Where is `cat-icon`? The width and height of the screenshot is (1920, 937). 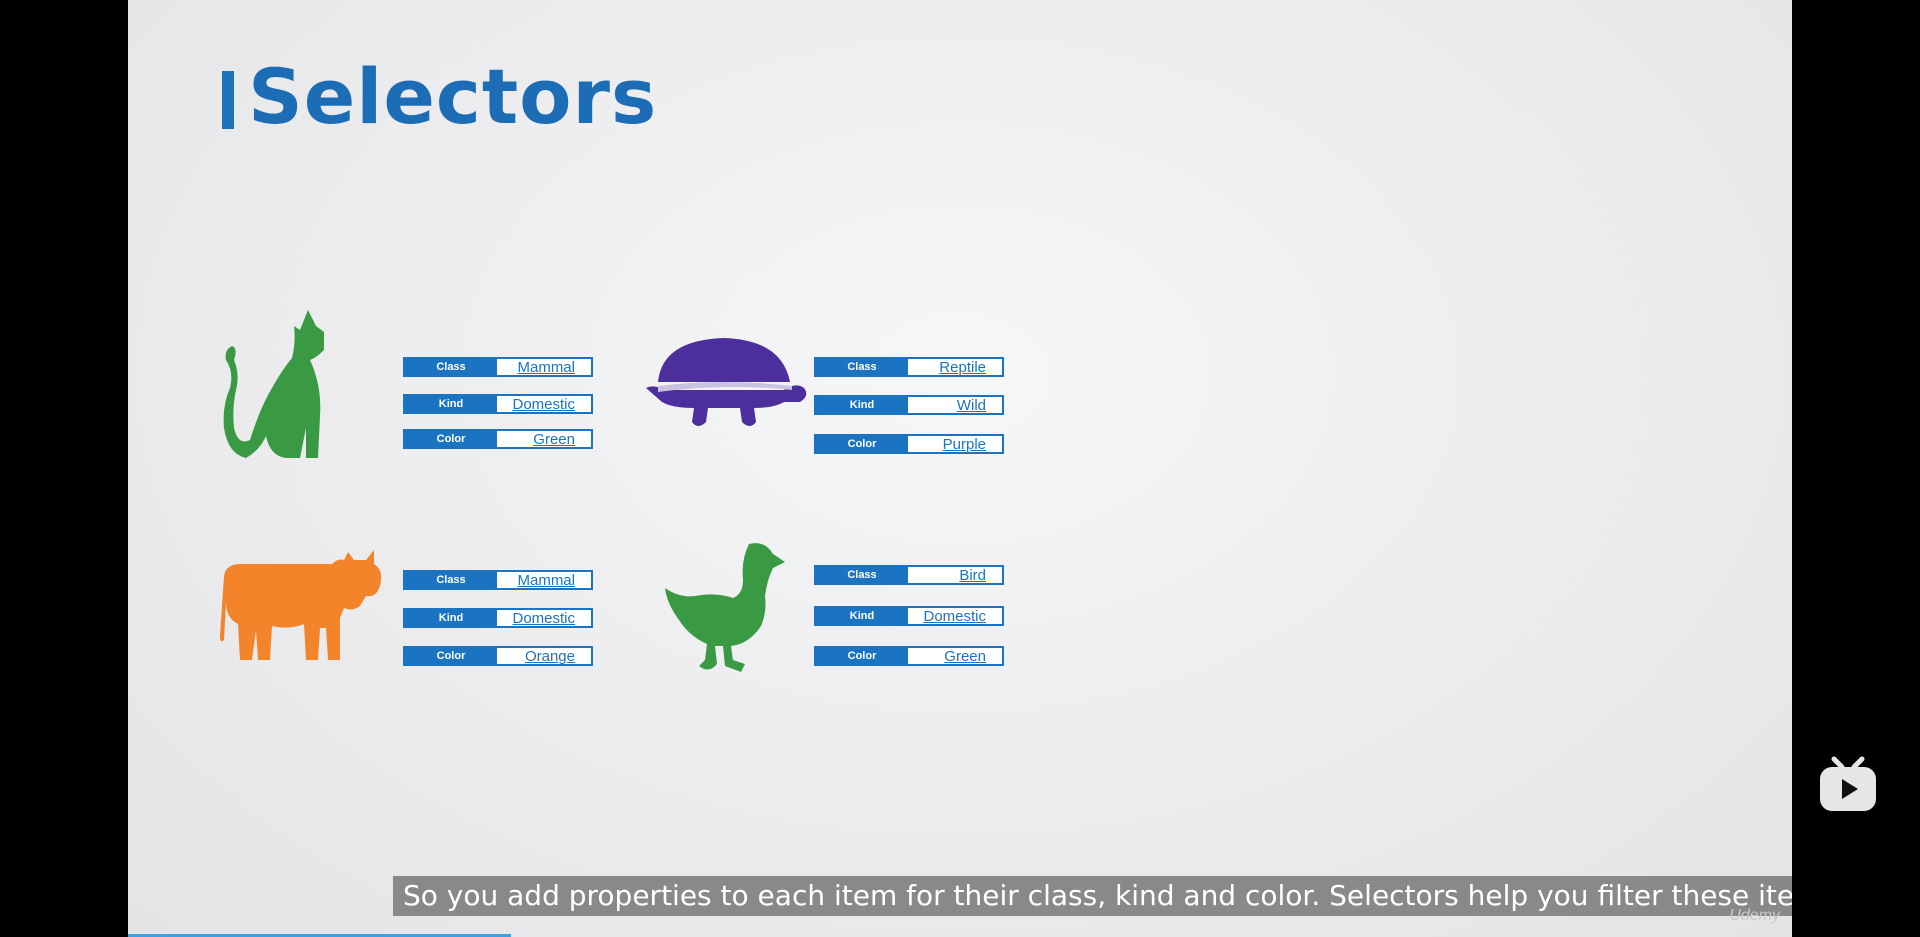
cat-icon is located at coordinates (273, 384).